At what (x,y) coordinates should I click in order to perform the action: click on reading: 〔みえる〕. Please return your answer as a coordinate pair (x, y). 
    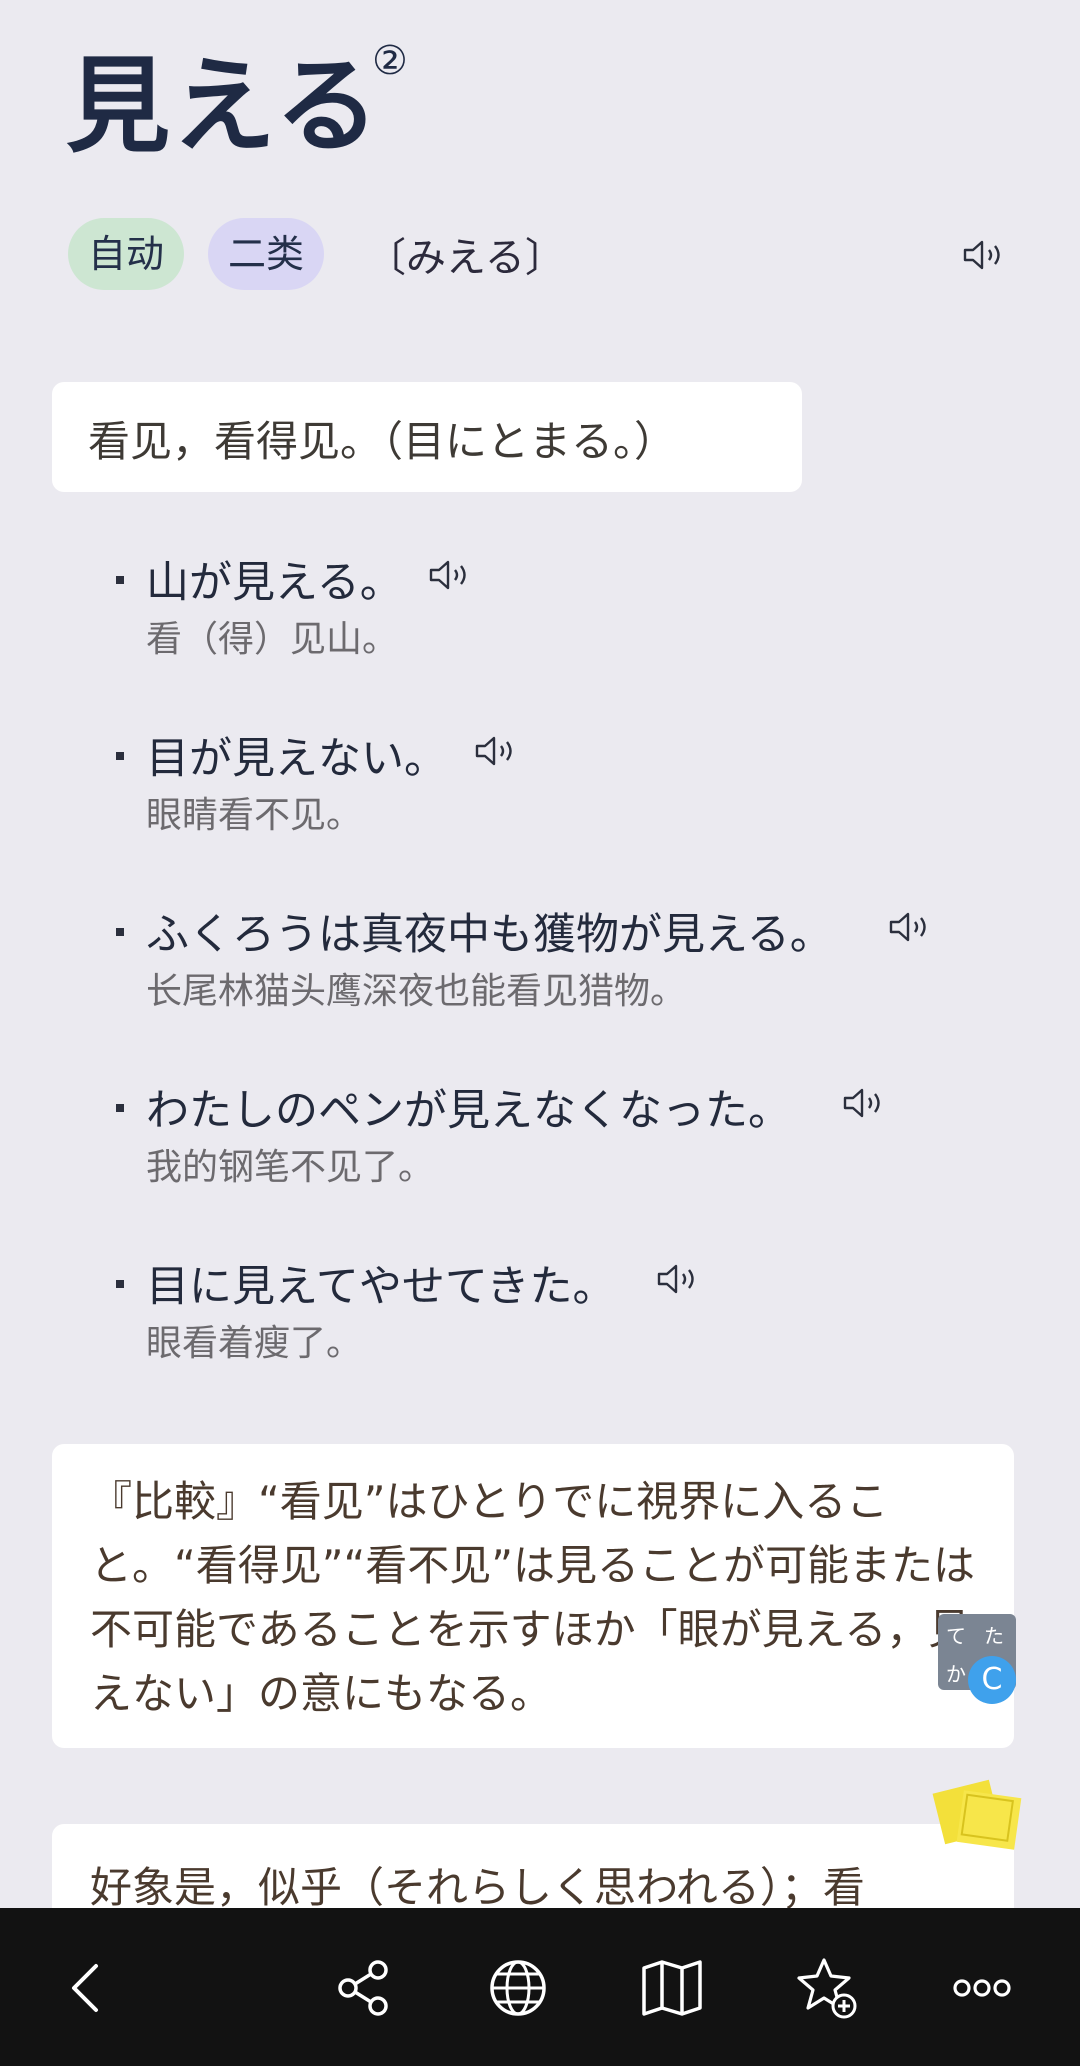
    Looking at the image, I should click on (465, 258).